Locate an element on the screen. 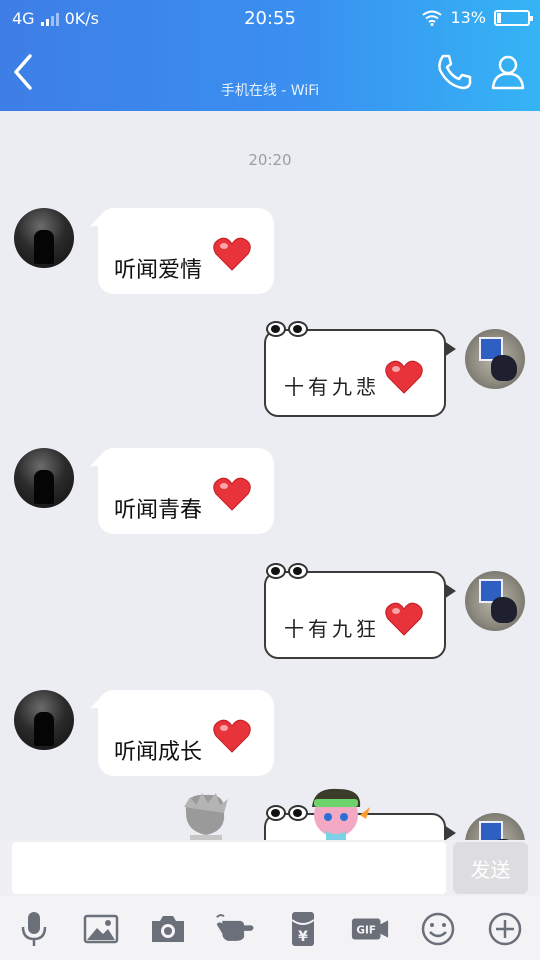 This screenshot has height=960, width=540. message-timestamp: 20:20 is located at coordinates (270, 160).